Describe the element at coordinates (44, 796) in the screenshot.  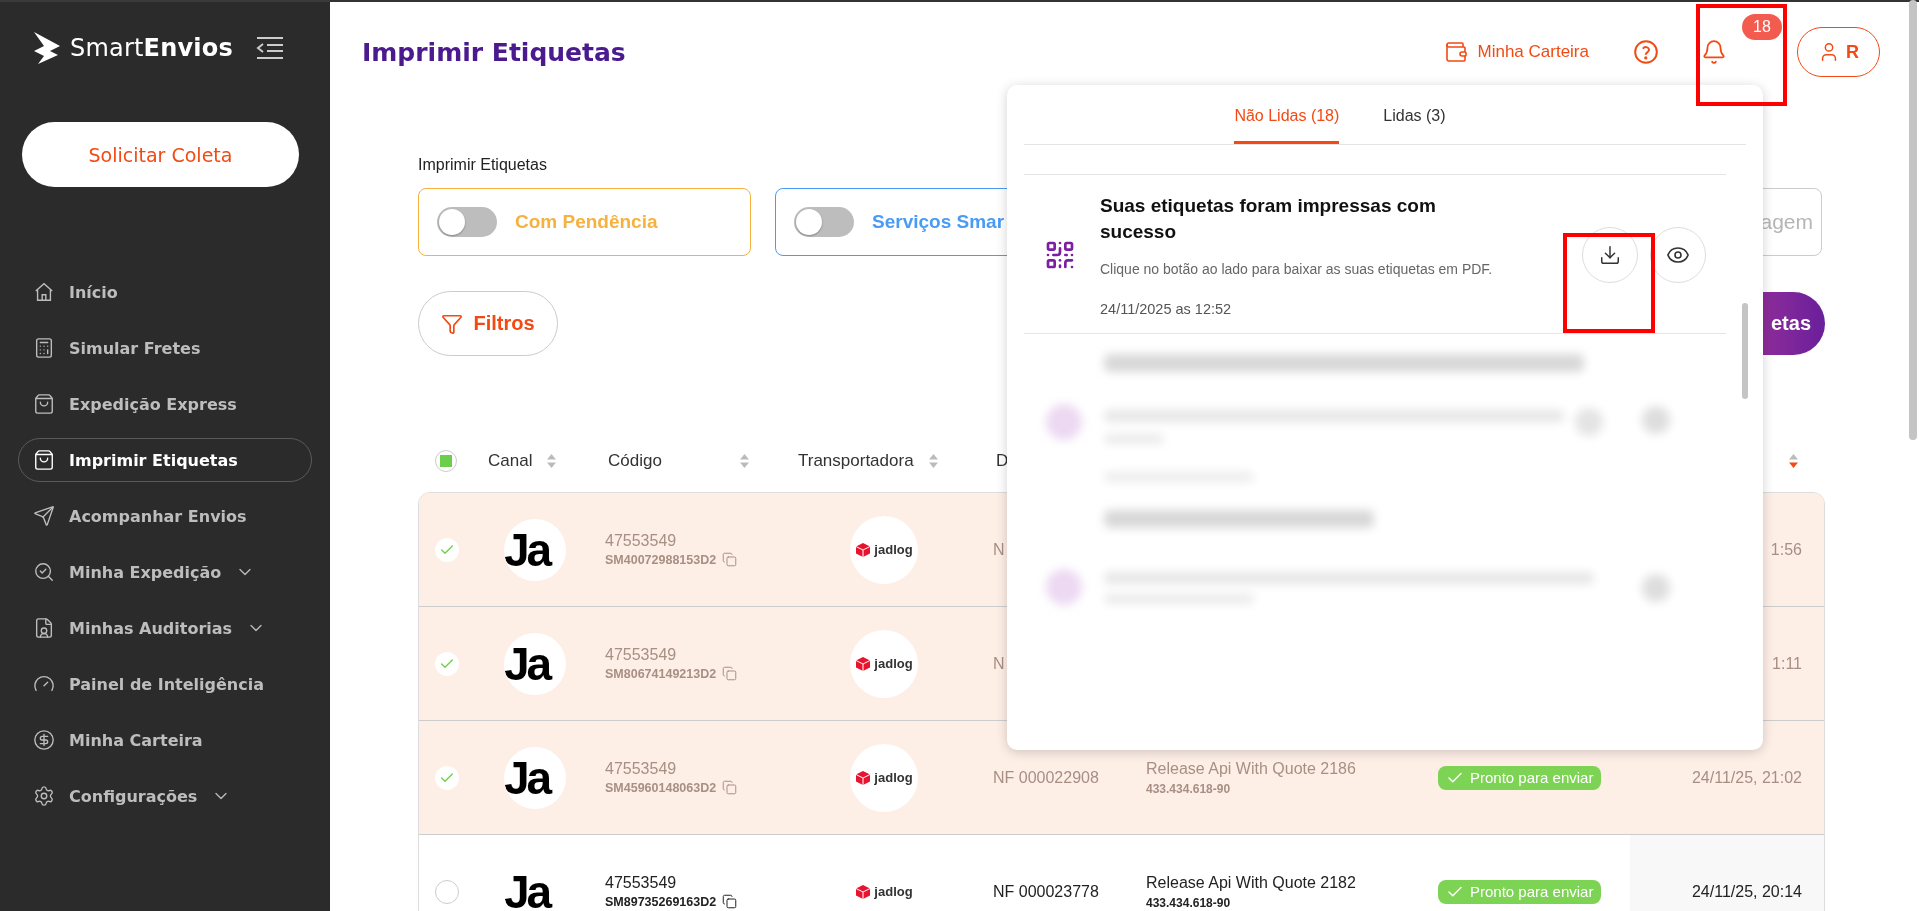
I see `gear-icon` at that location.